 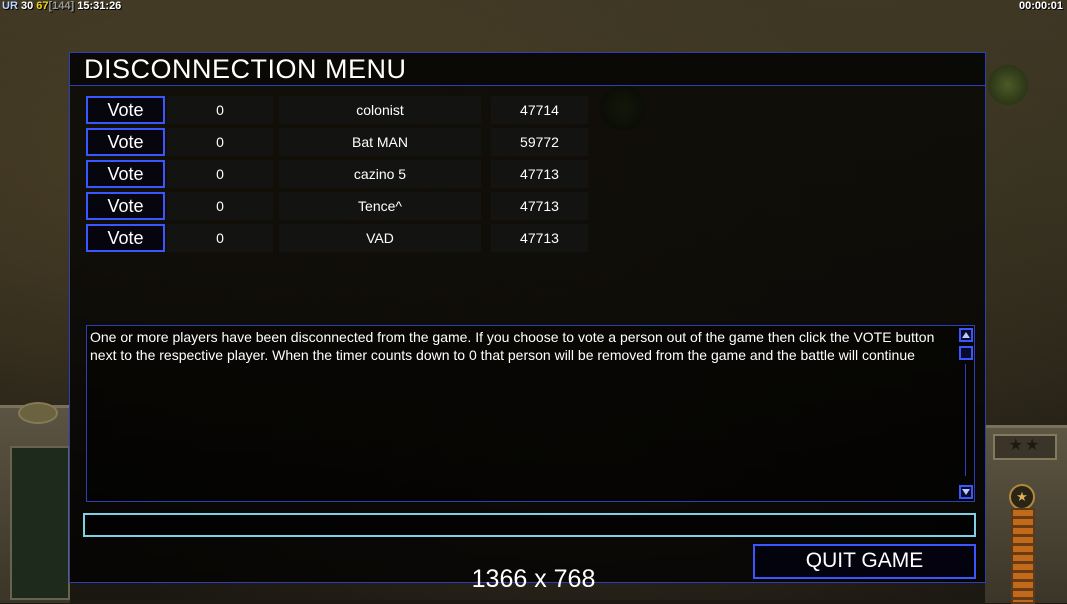 I want to click on player-name: colonist, so click(x=380, y=110).